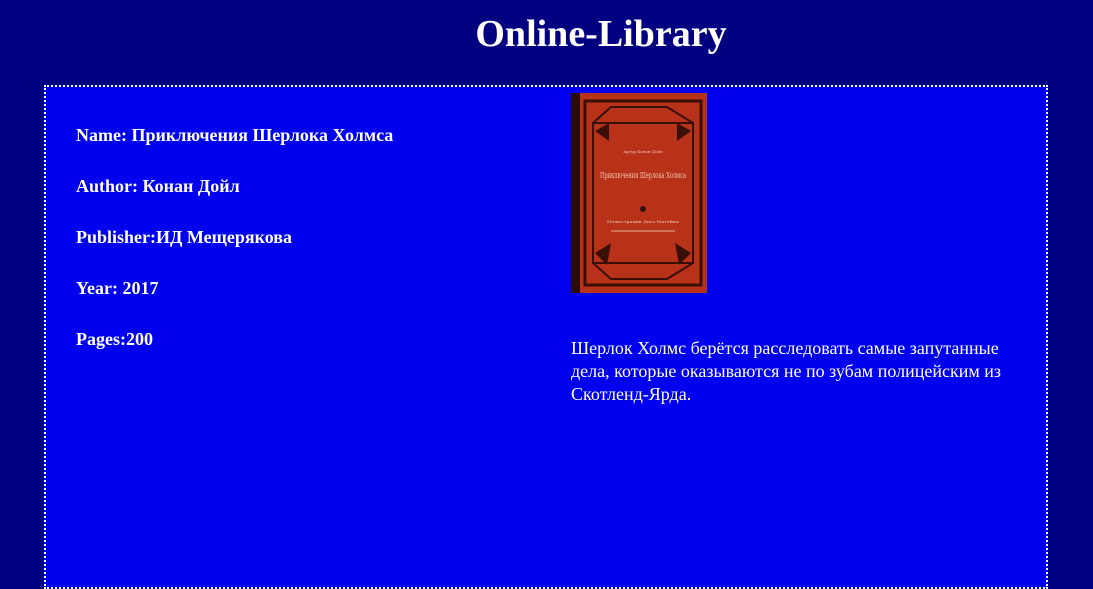  Describe the element at coordinates (117, 288) in the screenshot. I see `book-year: Year: 2017` at that location.